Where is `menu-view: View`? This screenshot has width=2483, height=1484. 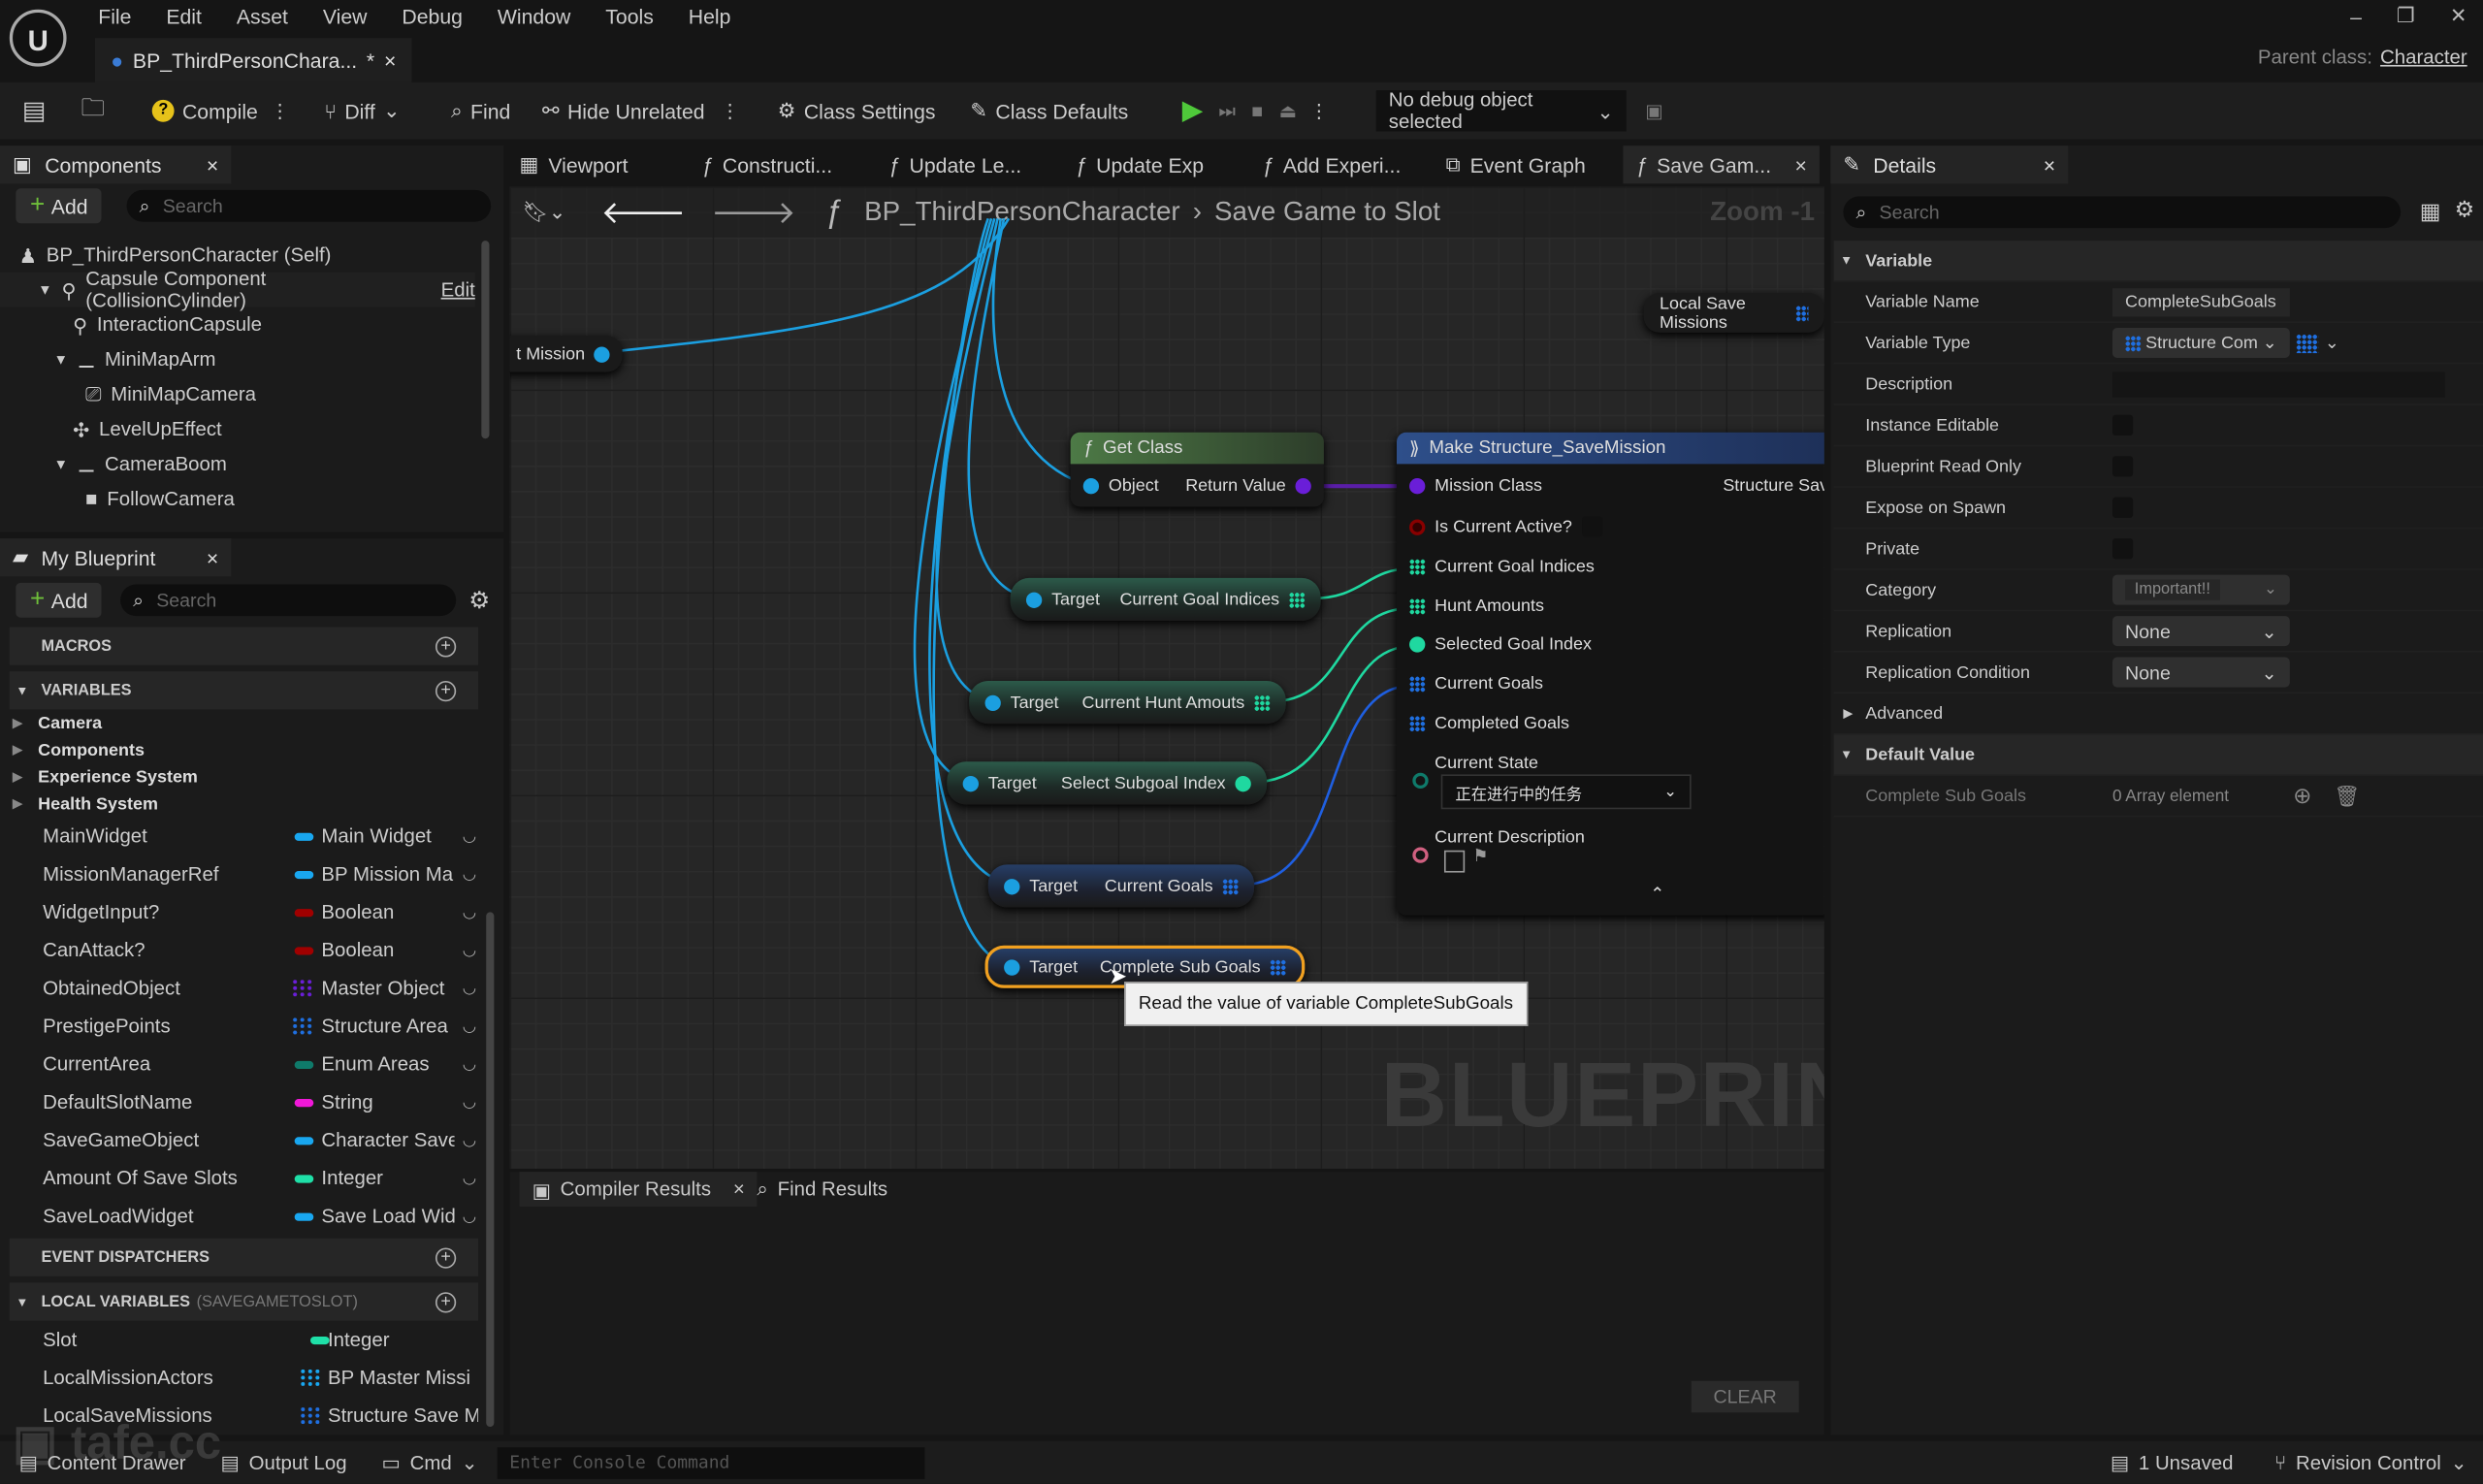 menu-view: View is located at coordinates (346, 16).